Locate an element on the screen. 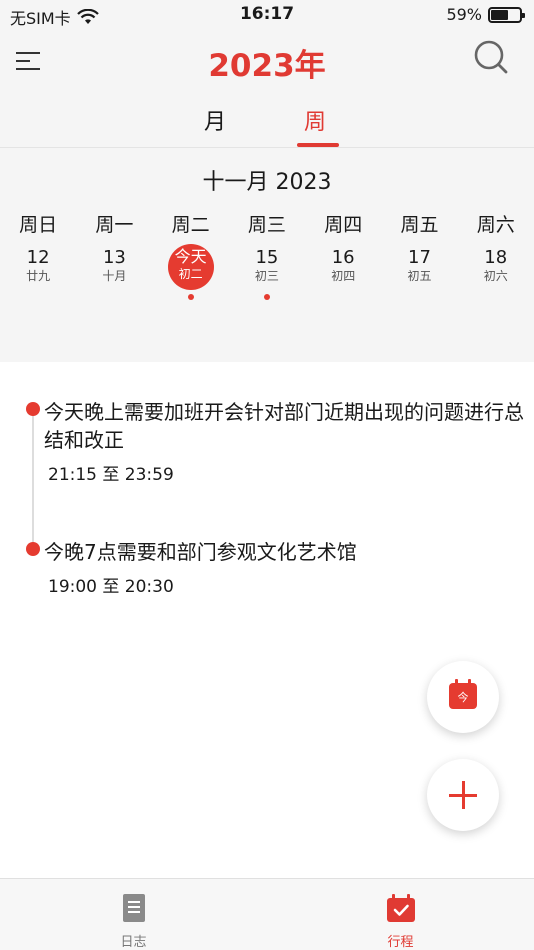  date-number: 15 is located at coordinates (267, 257).